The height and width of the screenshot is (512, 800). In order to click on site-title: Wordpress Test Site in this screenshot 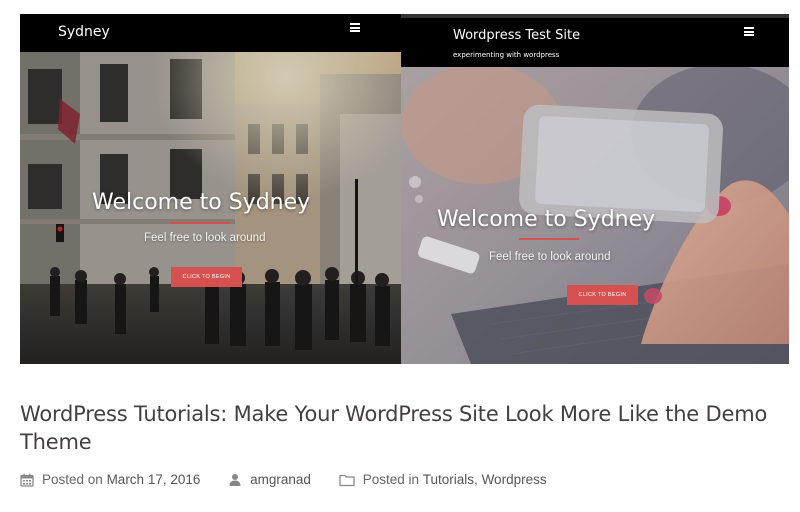, I will do `click(516, 35)`.